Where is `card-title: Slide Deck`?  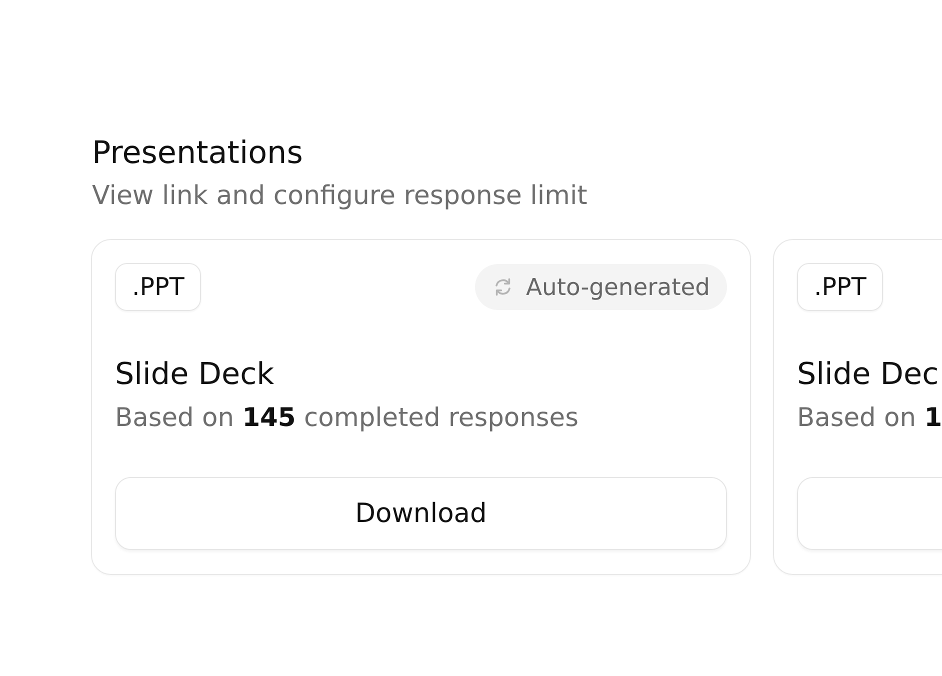 card-title: Slide Deck is located at coordinates (194, 375).